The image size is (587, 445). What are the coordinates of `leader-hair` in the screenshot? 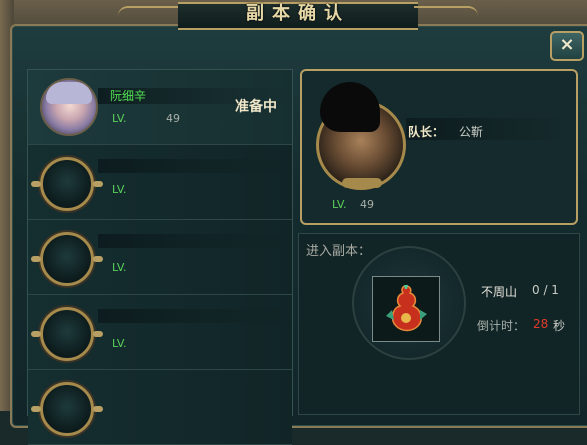 It's located at (350, 107).